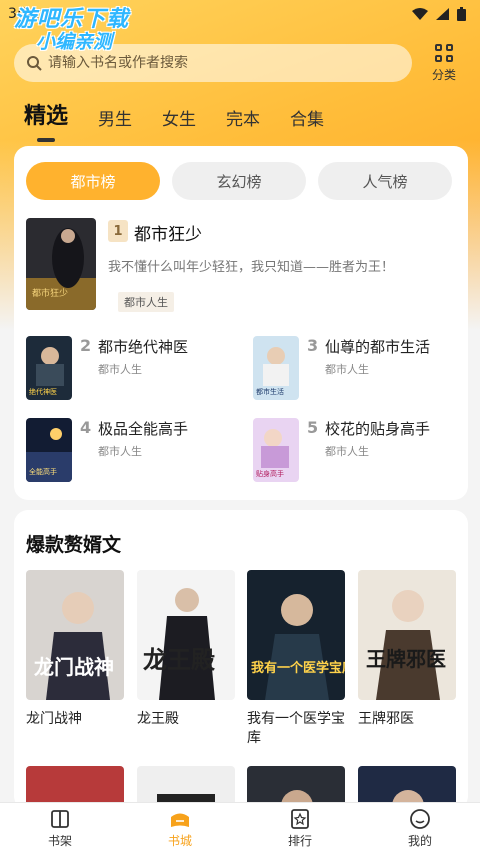  What do you see at coordinates (143, 347) in the screenshot?
I see `book-title: 都市绝代神医` at bounding box center [143, 347].